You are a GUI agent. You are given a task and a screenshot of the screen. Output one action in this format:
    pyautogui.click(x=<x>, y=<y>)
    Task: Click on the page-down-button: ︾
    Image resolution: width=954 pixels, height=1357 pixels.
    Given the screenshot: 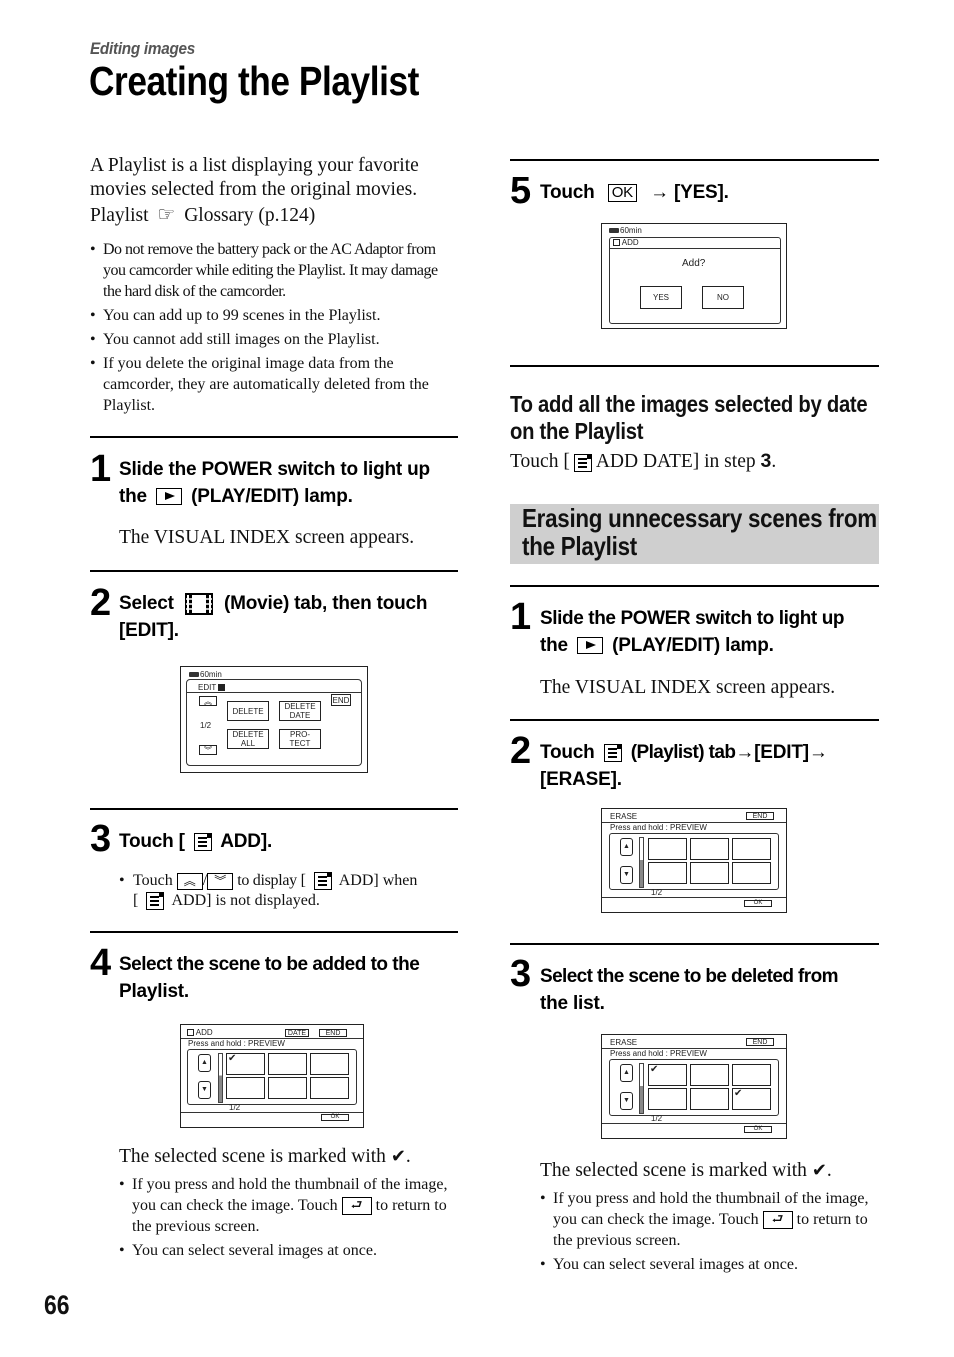 What is the action you would take?
    pyautogui.click(x=208, y=750)
    